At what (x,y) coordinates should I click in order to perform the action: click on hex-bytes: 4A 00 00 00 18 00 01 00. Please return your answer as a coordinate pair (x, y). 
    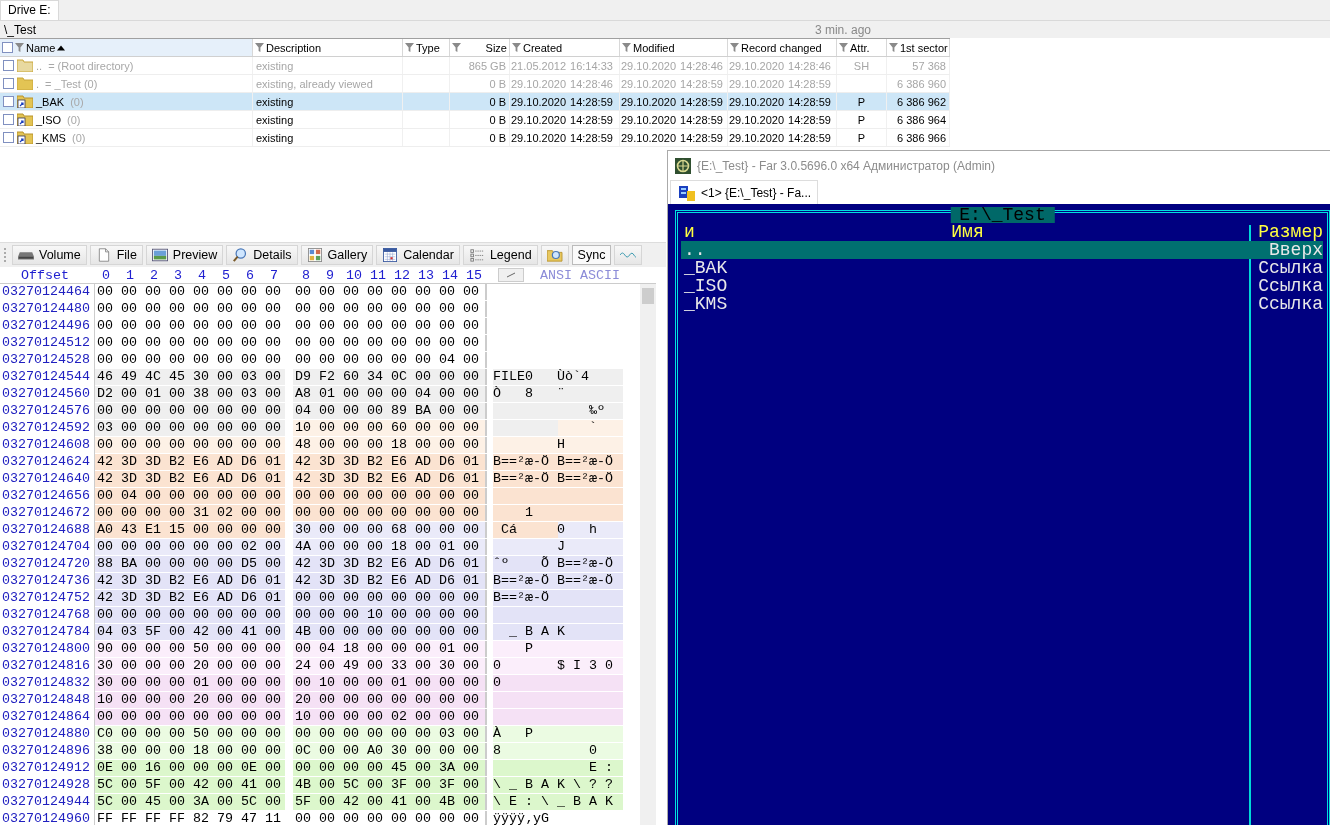
    Looking at the image, I should click on (390, 547).